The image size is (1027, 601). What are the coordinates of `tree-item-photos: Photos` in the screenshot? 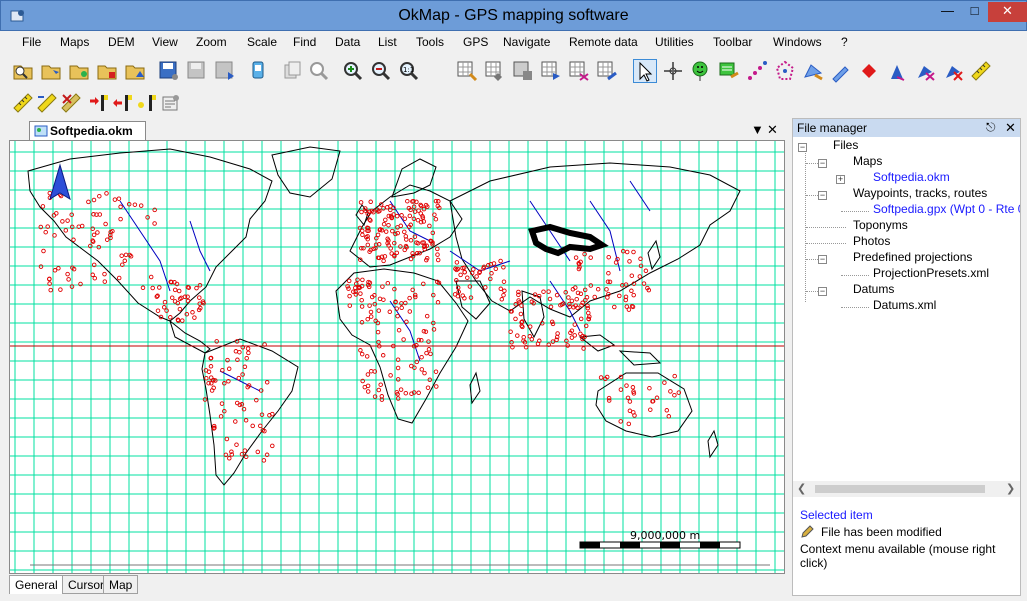 It's located at (871, 241).